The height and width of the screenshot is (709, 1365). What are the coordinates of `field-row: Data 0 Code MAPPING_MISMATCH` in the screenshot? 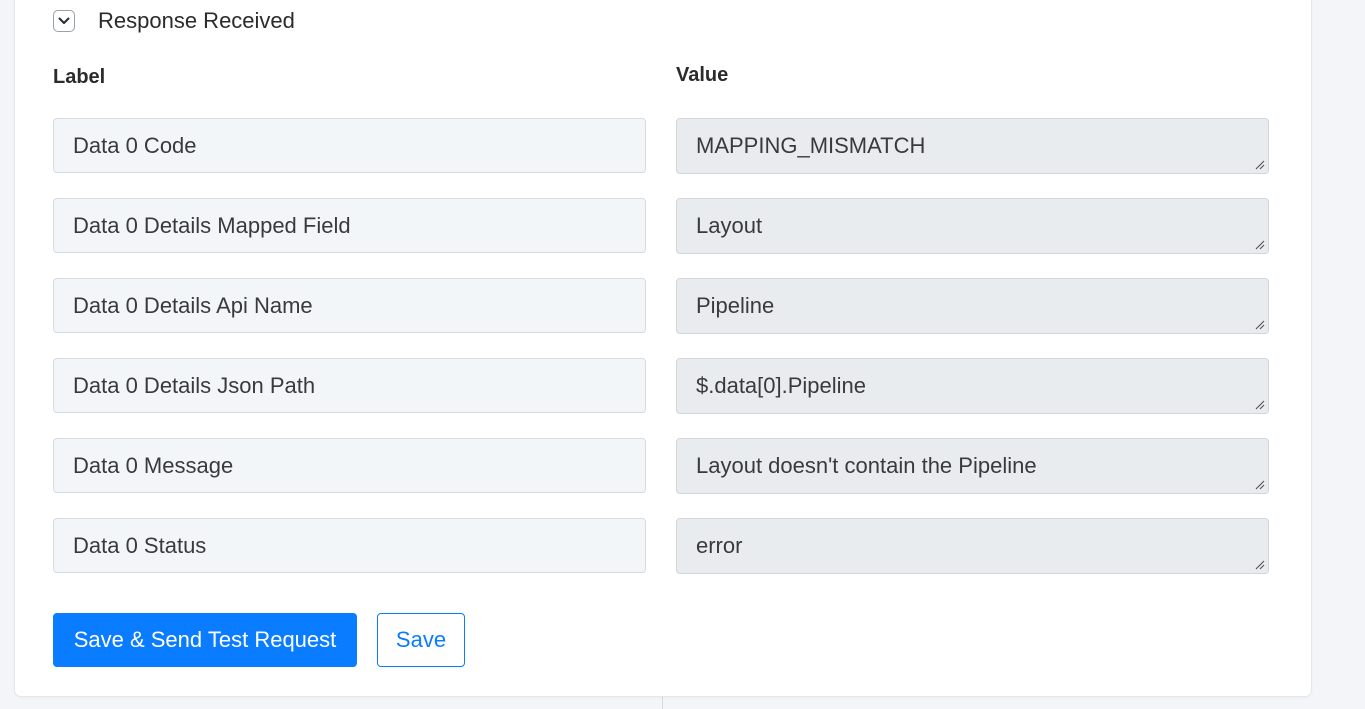 It's located at (661, 146).